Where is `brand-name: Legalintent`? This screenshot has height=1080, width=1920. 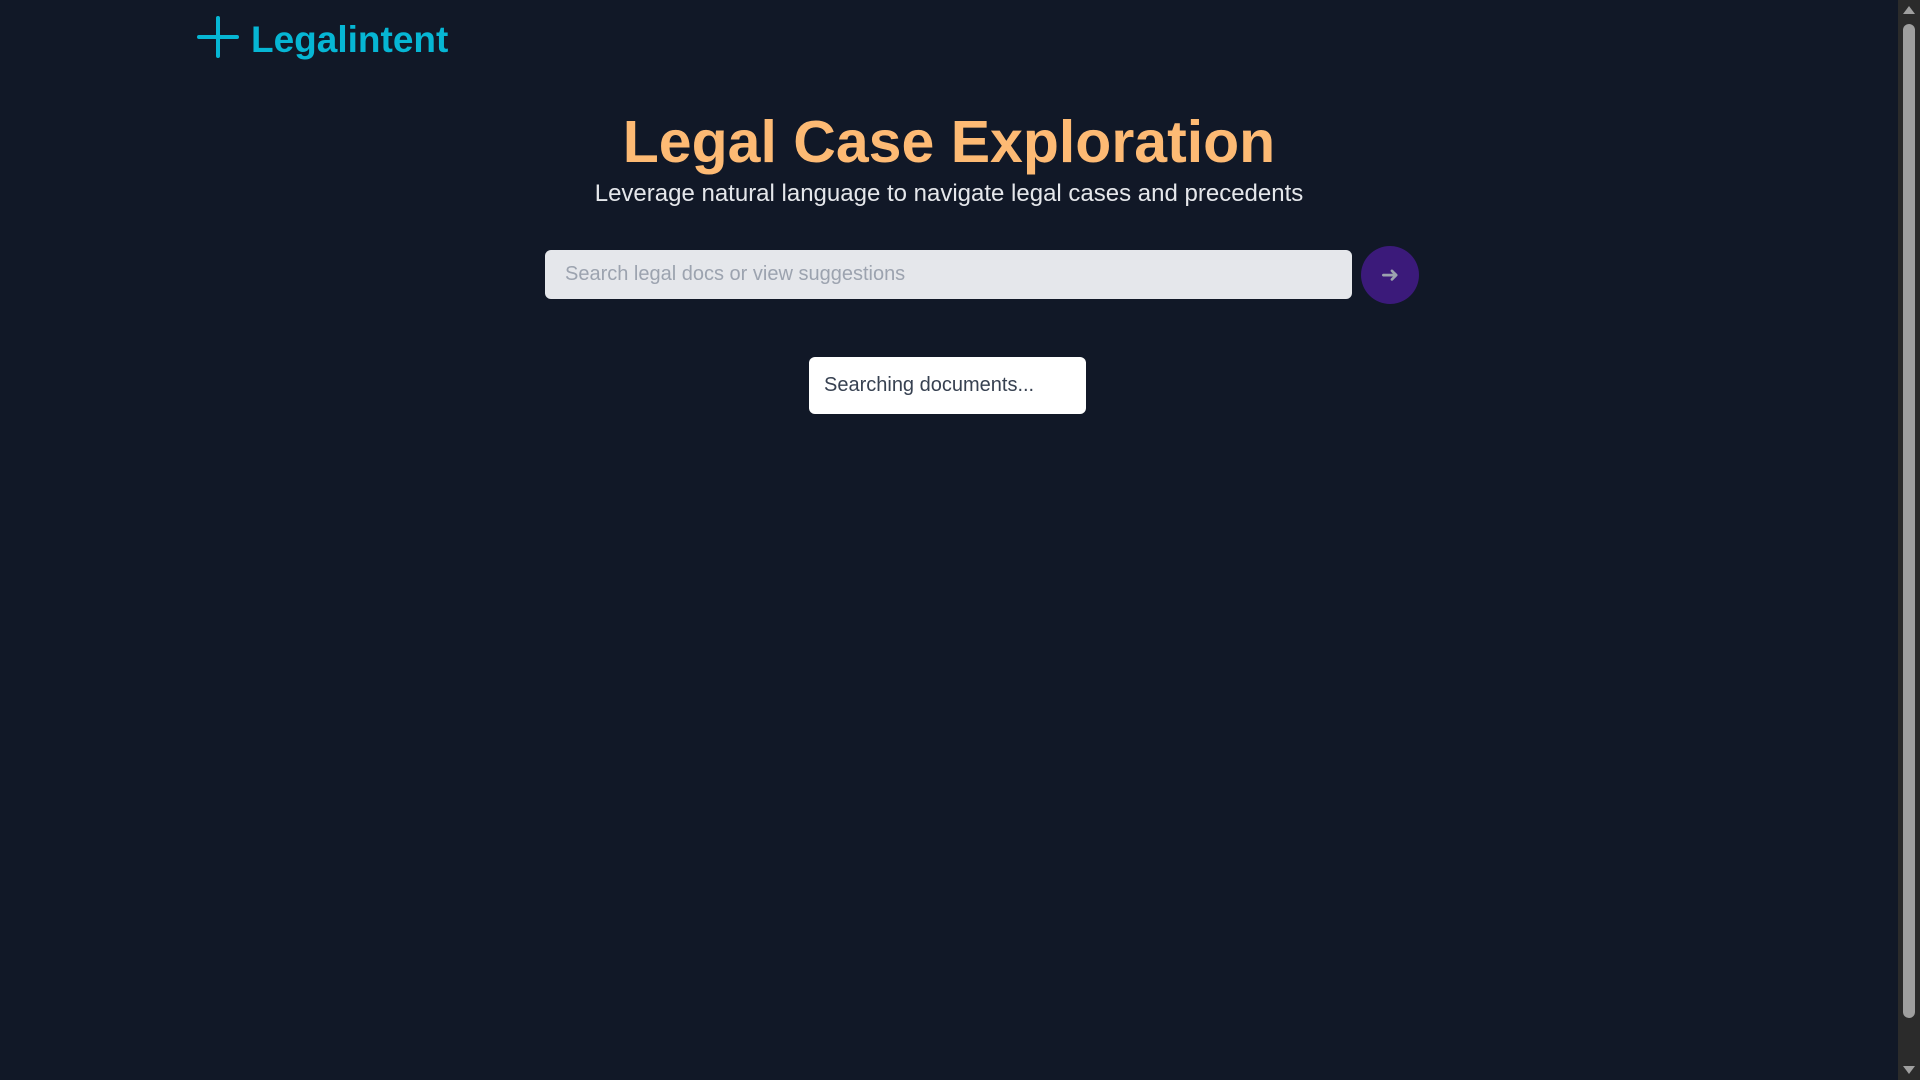 brand-name: Legalintent is located at coordinates (350, 39).